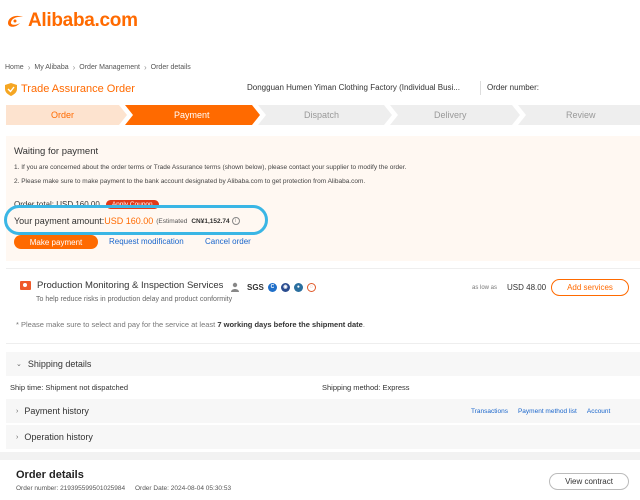 The height and width of the screenshot is (500, 640). What do you see at coordinates (14, 67) in the screenshot?
I see `breadcrumb-home: Home` at bounding box center [14, 67].